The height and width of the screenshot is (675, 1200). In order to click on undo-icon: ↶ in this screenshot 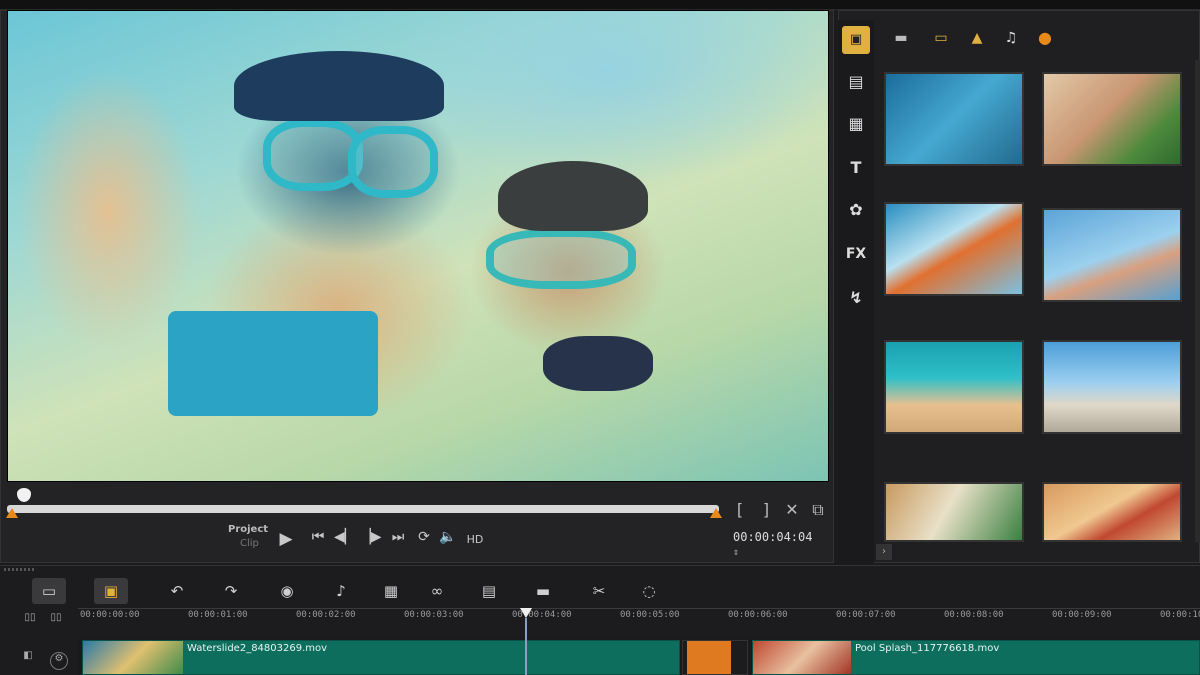, I will do `click(177, 591)`.